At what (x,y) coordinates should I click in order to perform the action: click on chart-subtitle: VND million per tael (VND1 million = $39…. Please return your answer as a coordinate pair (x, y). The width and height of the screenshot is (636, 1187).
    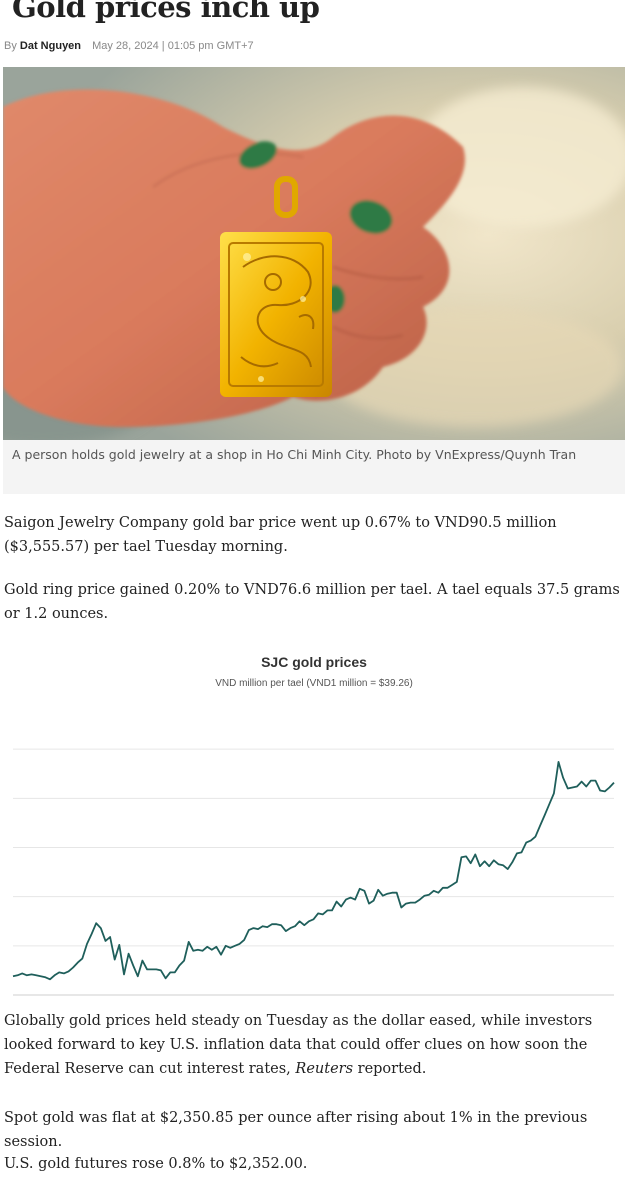
    Looking at the image, I should click on (314, 683).